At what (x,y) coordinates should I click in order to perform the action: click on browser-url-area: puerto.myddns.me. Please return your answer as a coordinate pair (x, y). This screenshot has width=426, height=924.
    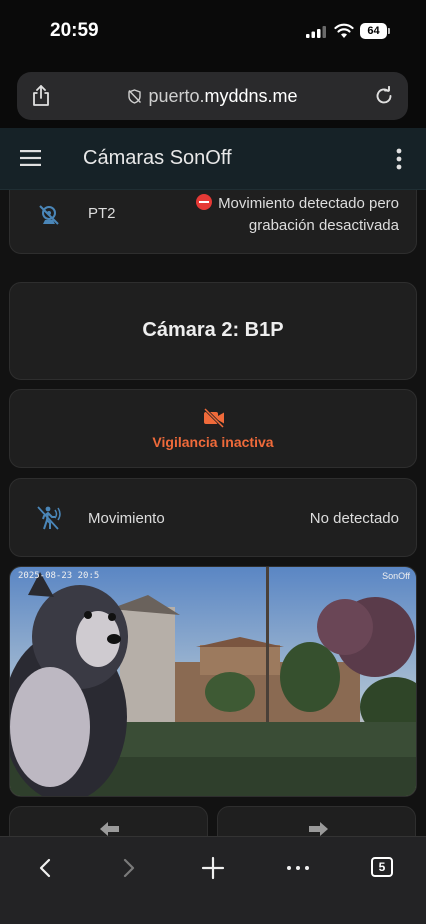
    Looking at the image, I should click on (213, 95).